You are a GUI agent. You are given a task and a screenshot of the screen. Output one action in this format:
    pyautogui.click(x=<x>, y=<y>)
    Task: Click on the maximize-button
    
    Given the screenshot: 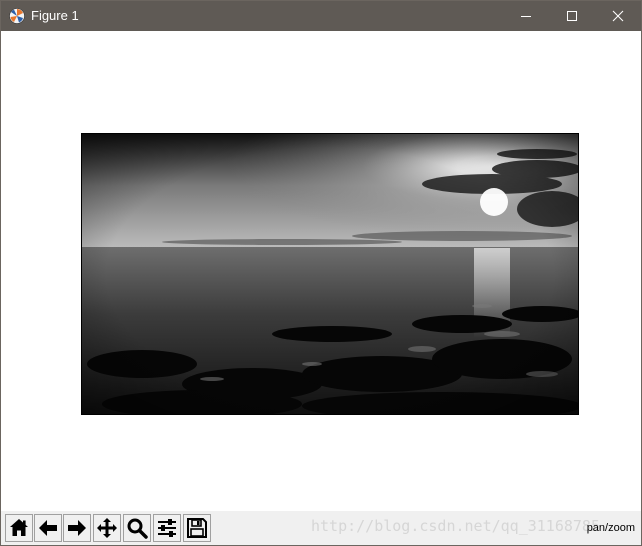 What is the action you would take?
    pyautogui.click(x=572, y=16)
    